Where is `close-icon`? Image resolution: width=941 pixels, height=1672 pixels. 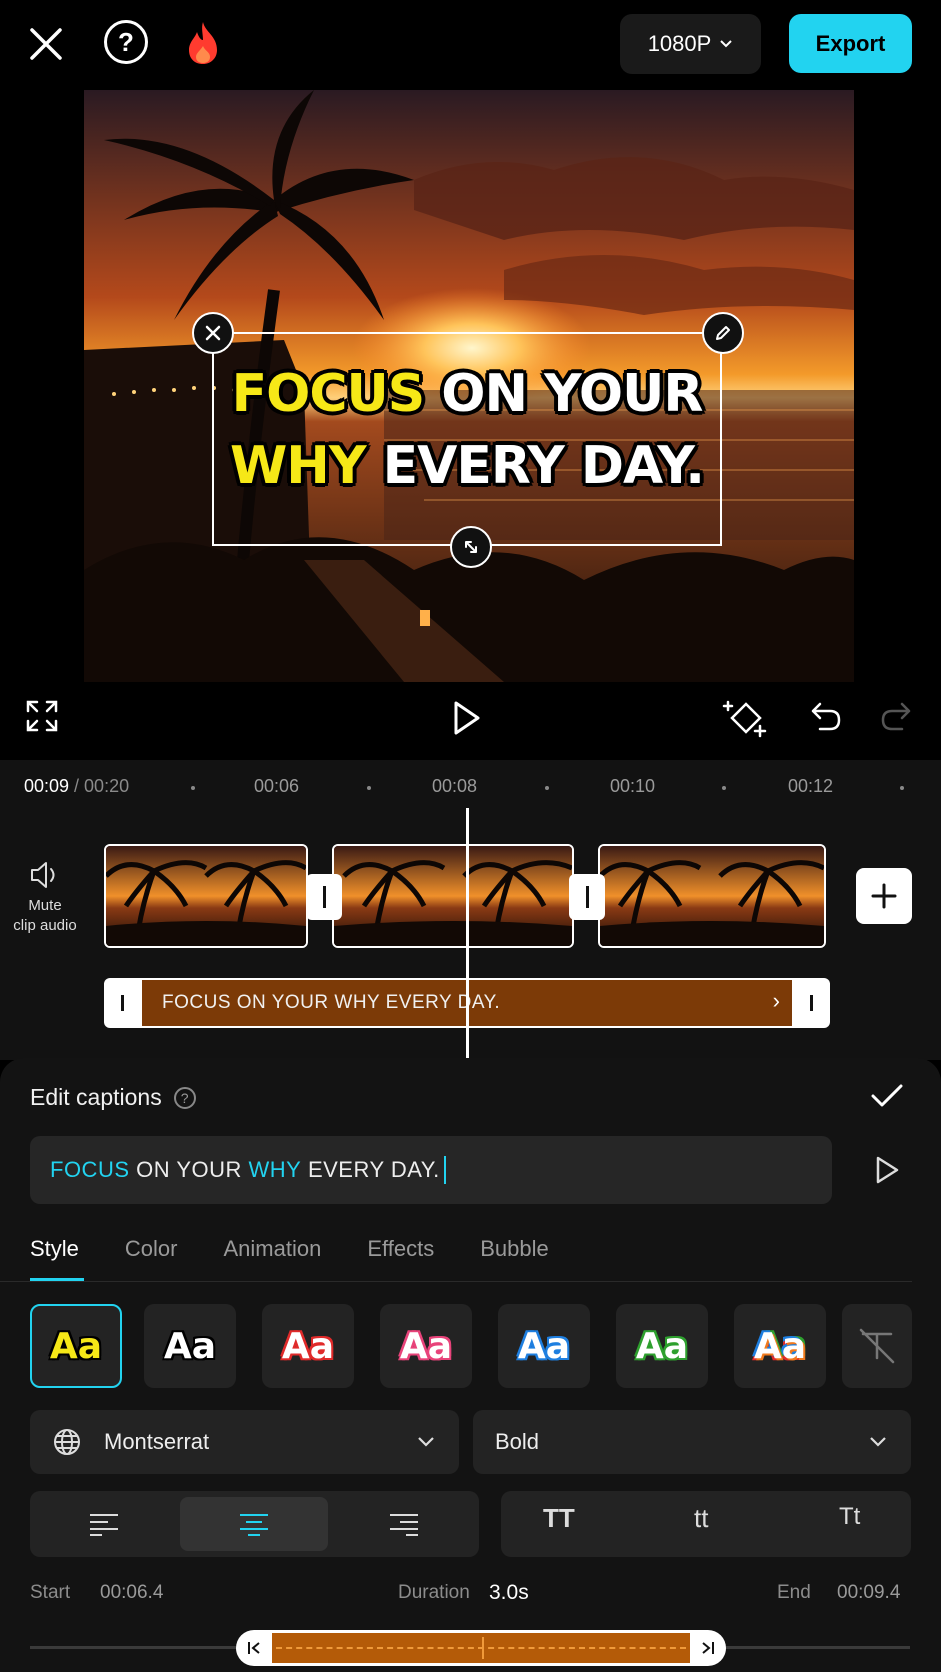
close-icon is located at coordinates (46, 44).